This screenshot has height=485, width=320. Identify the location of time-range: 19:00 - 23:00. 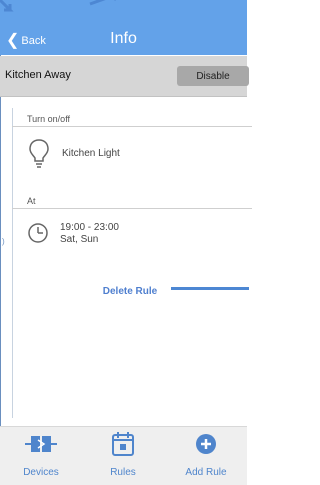
(89, 227).